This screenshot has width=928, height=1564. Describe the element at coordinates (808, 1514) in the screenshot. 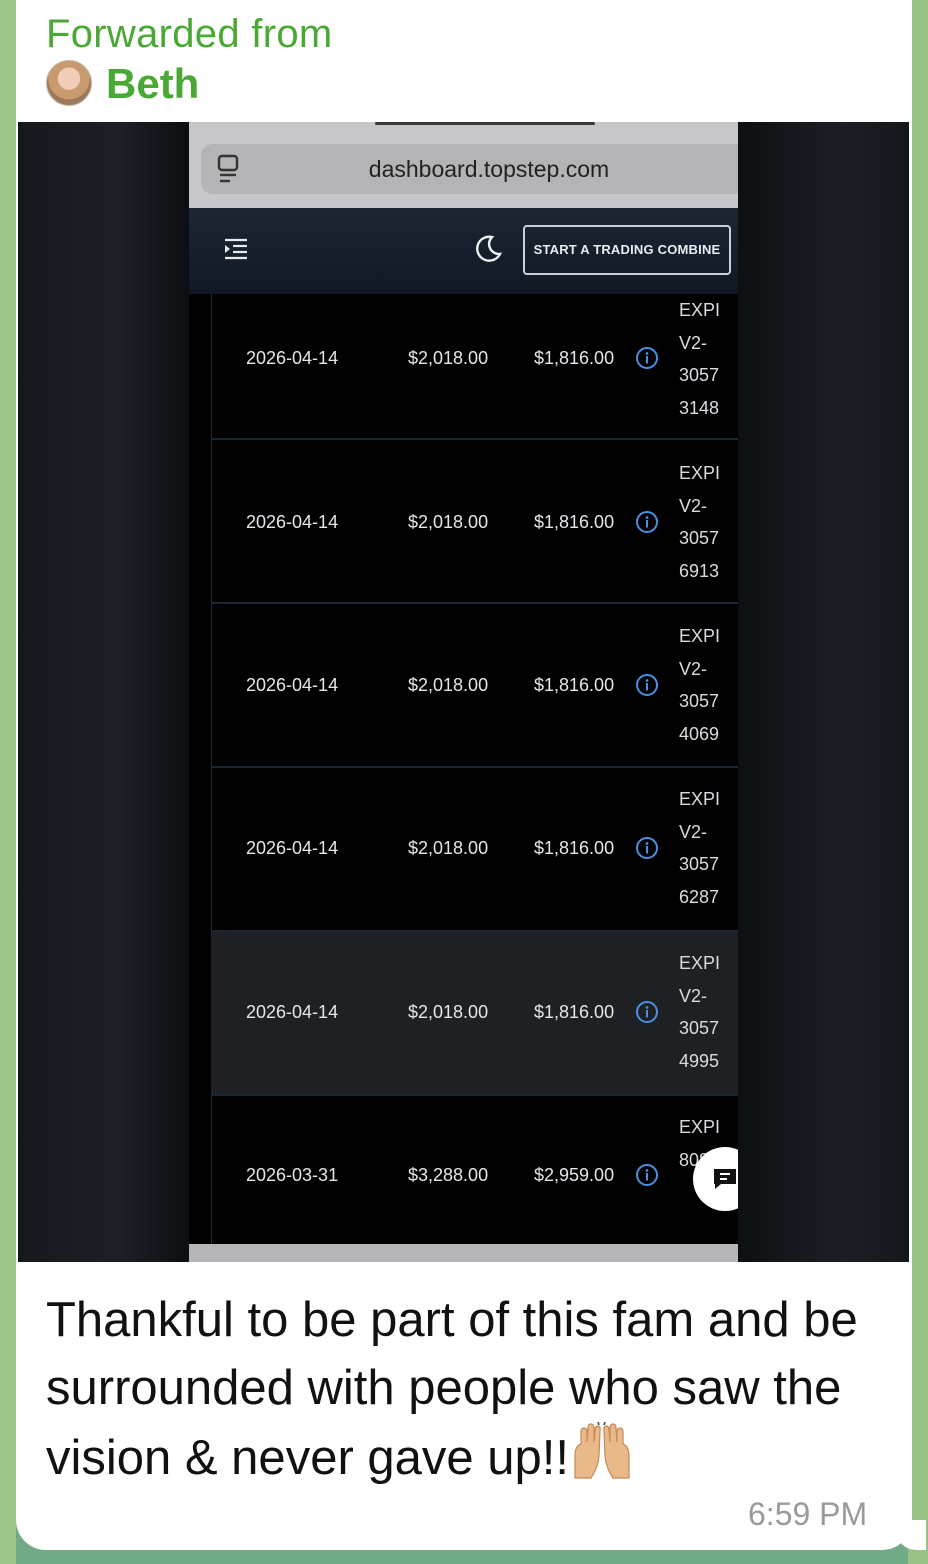

I see `message-time: 6:59 PM` at that location.